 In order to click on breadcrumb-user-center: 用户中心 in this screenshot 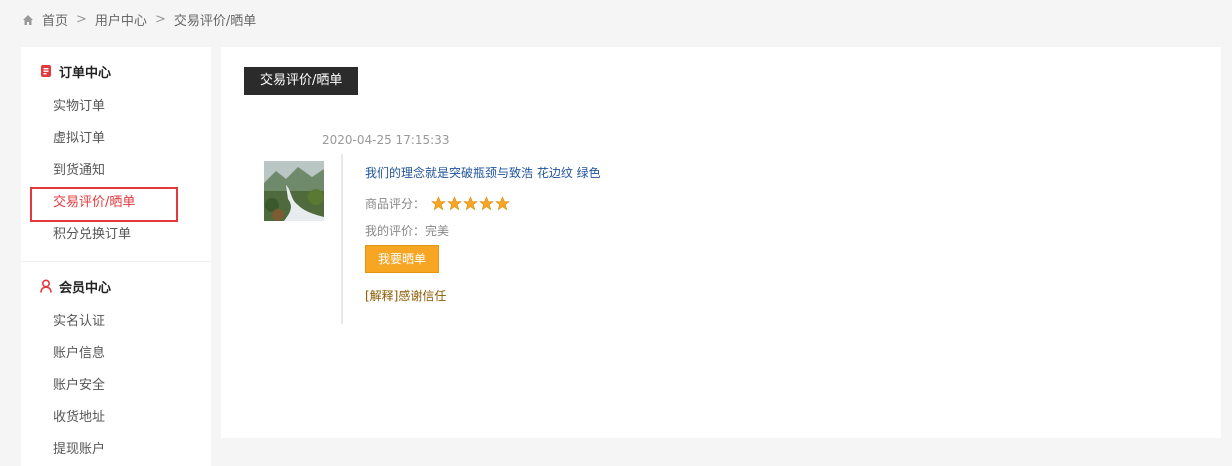, I will do `click(121, 19)`.